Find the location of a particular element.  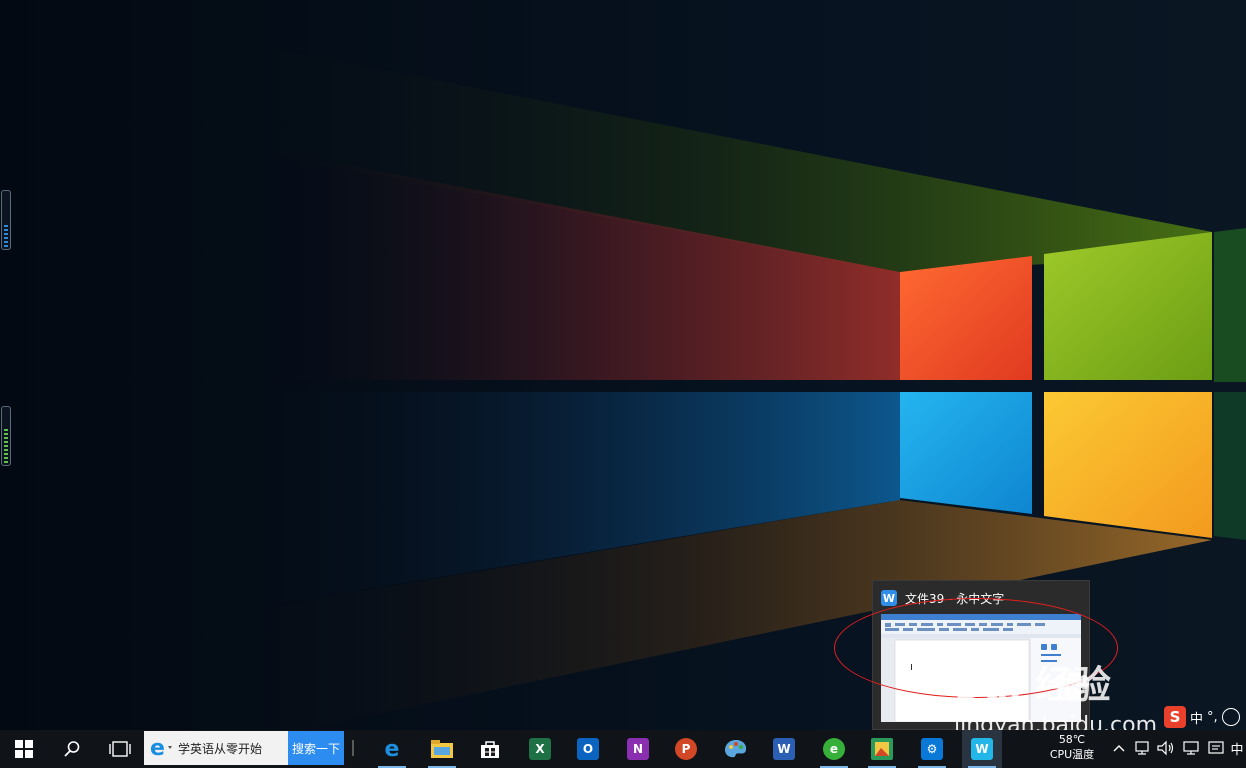

side-meter-top is located at coordinates (6, 220).